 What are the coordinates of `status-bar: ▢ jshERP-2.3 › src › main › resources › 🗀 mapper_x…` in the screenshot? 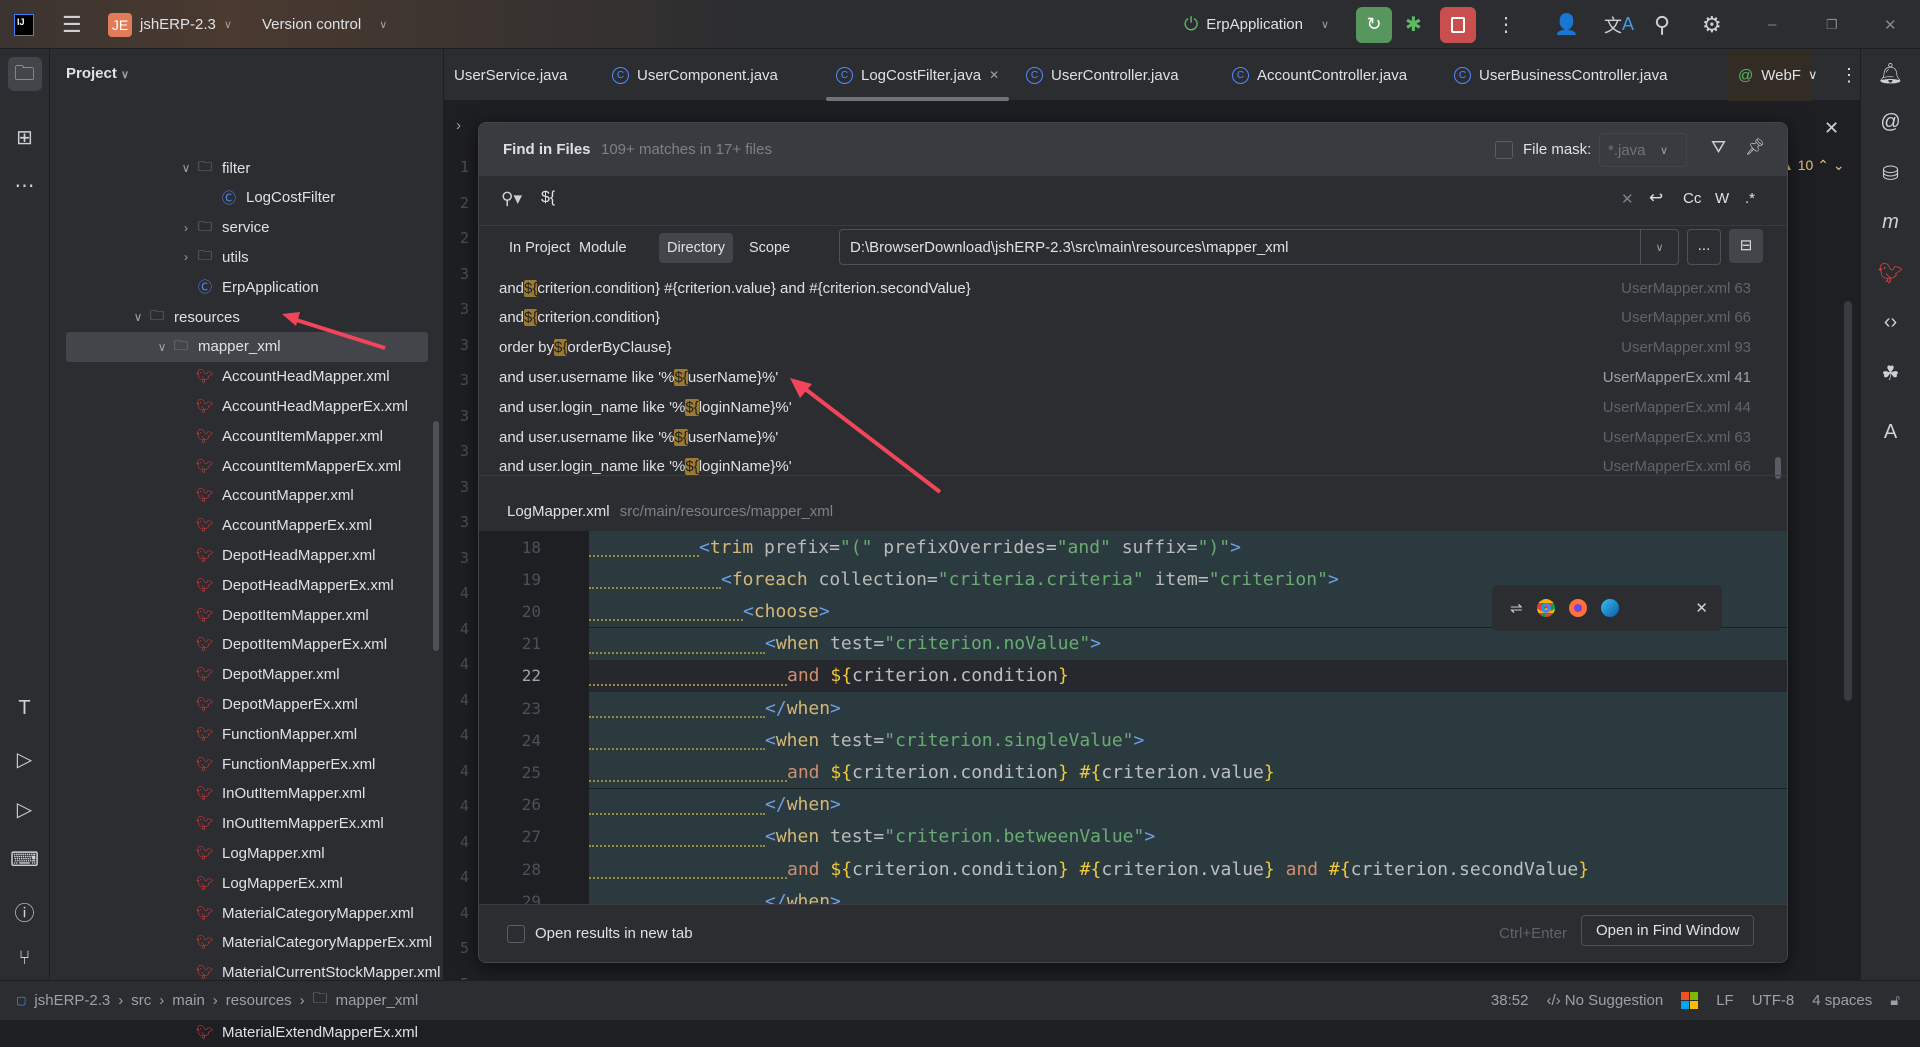 It's located at (960, 1000).